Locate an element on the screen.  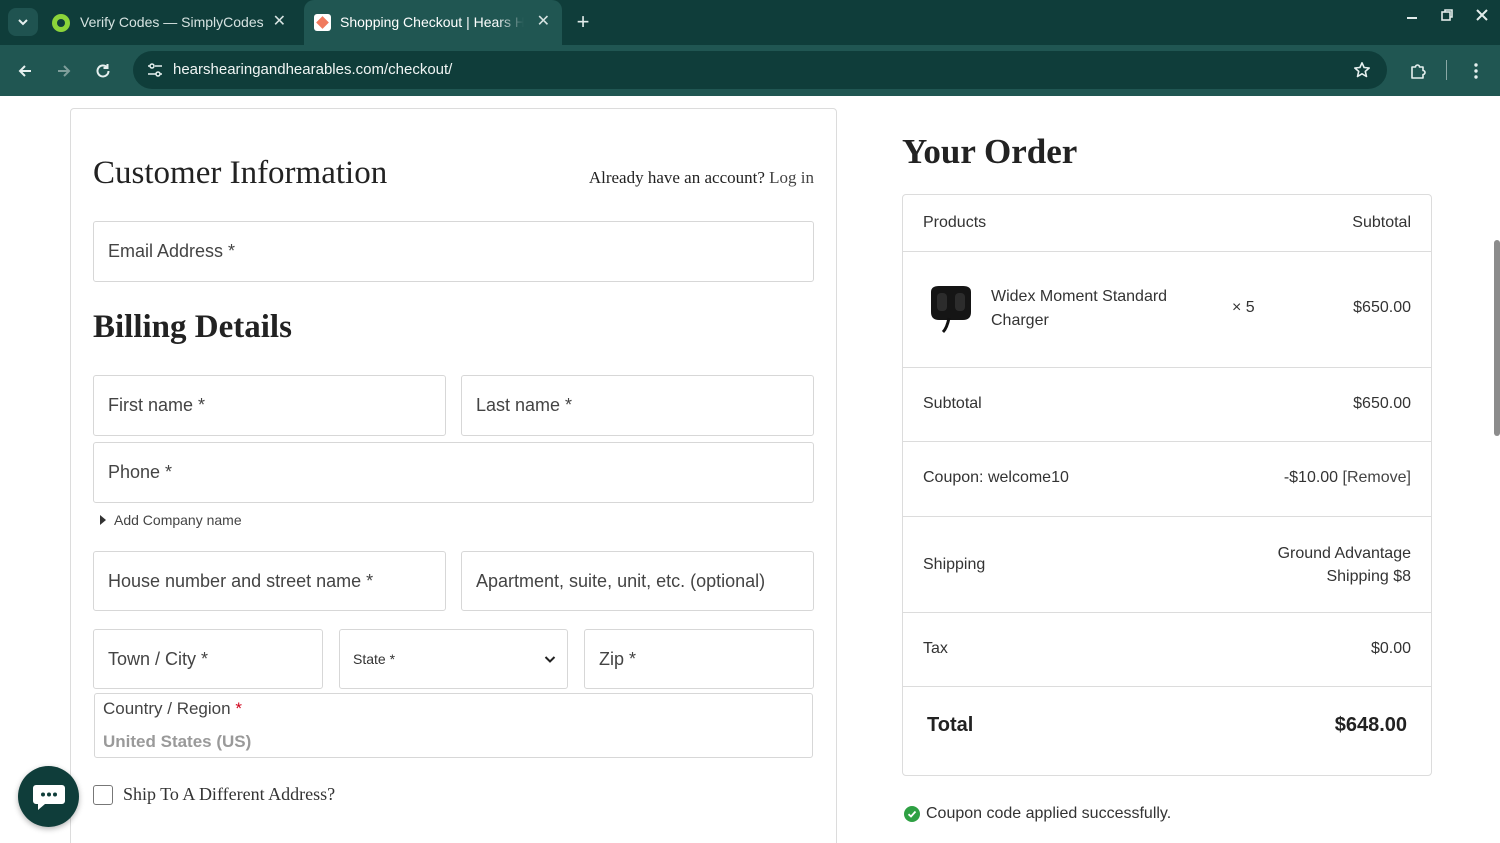
country-field: Country / Region * United States (US) is located at coordinates (453, 725).